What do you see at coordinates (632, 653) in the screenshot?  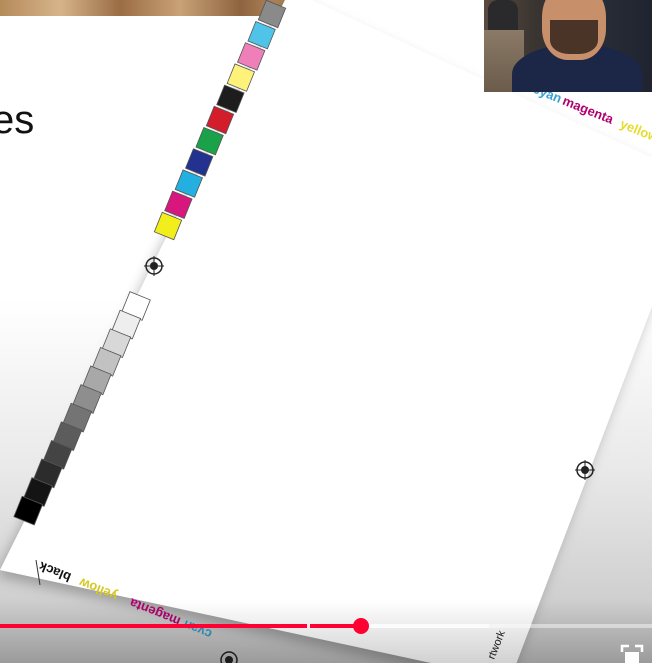 I see `fullscreen-icon` at bounding box center [632, 653].